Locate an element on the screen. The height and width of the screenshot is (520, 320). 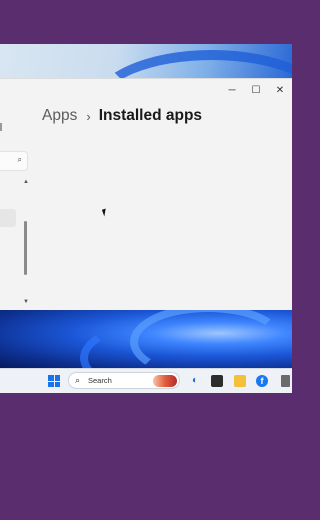
sidebar-scrollbar: ▲ ▼ is located at coordinates (26, 242).